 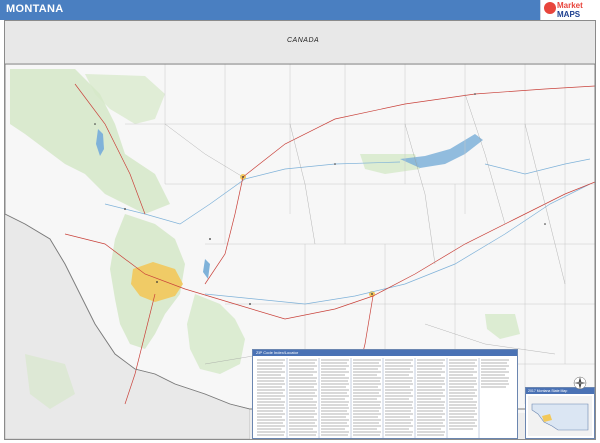 I want to click on market-maps-logo: Market MAPS, so click(x=570, y=10).